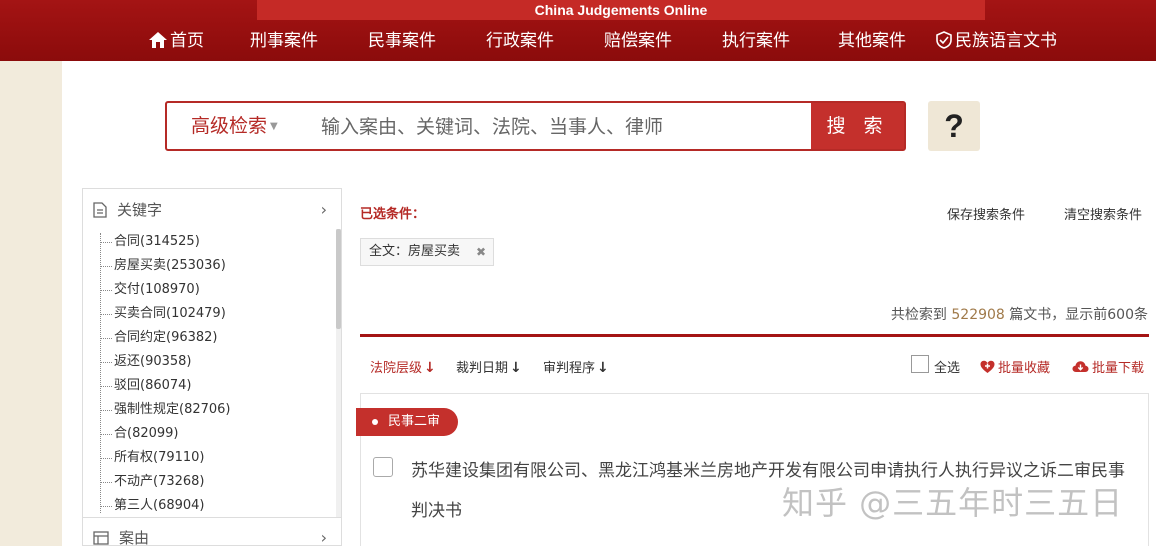  Describe the element at coordinates (212, 531) in the screenshot. I see `case-filter-header: 案由 ›` at that location.